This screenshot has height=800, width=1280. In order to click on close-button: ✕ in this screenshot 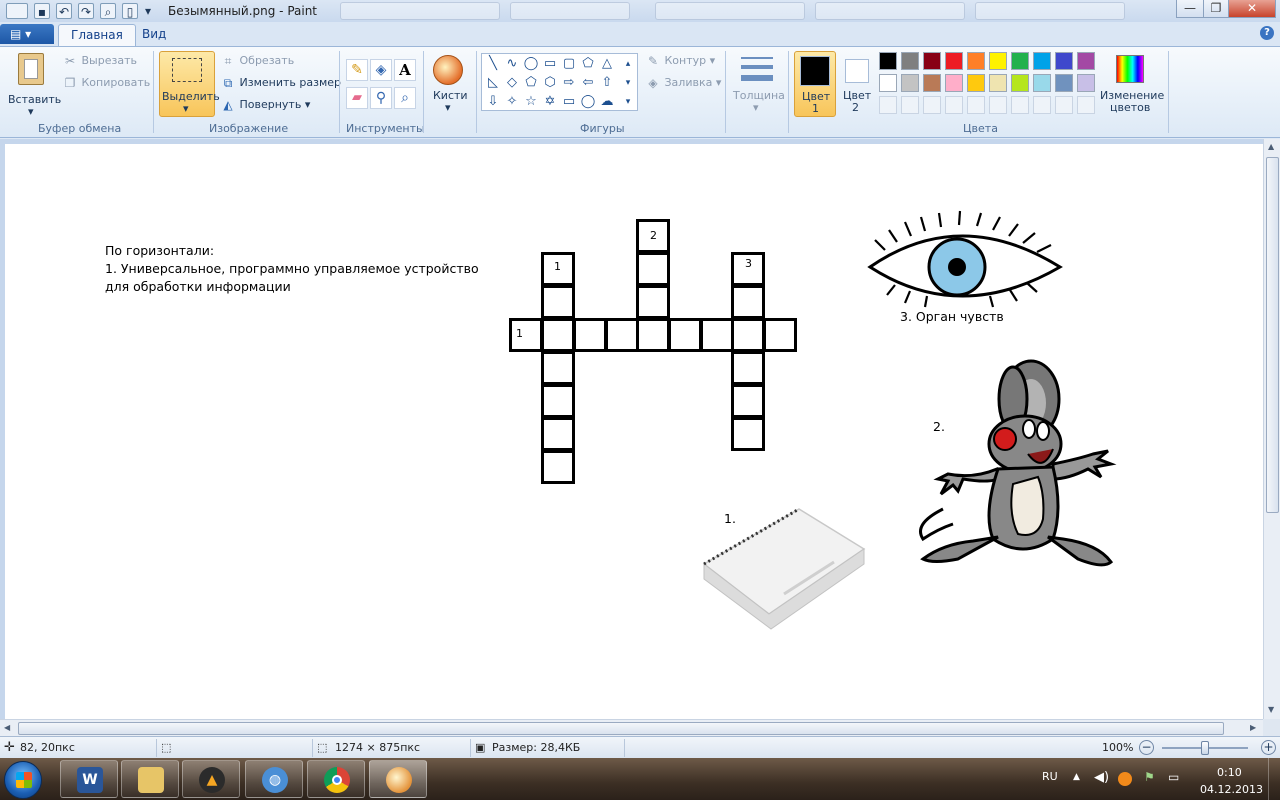, I will do `click(1252, 9)`.